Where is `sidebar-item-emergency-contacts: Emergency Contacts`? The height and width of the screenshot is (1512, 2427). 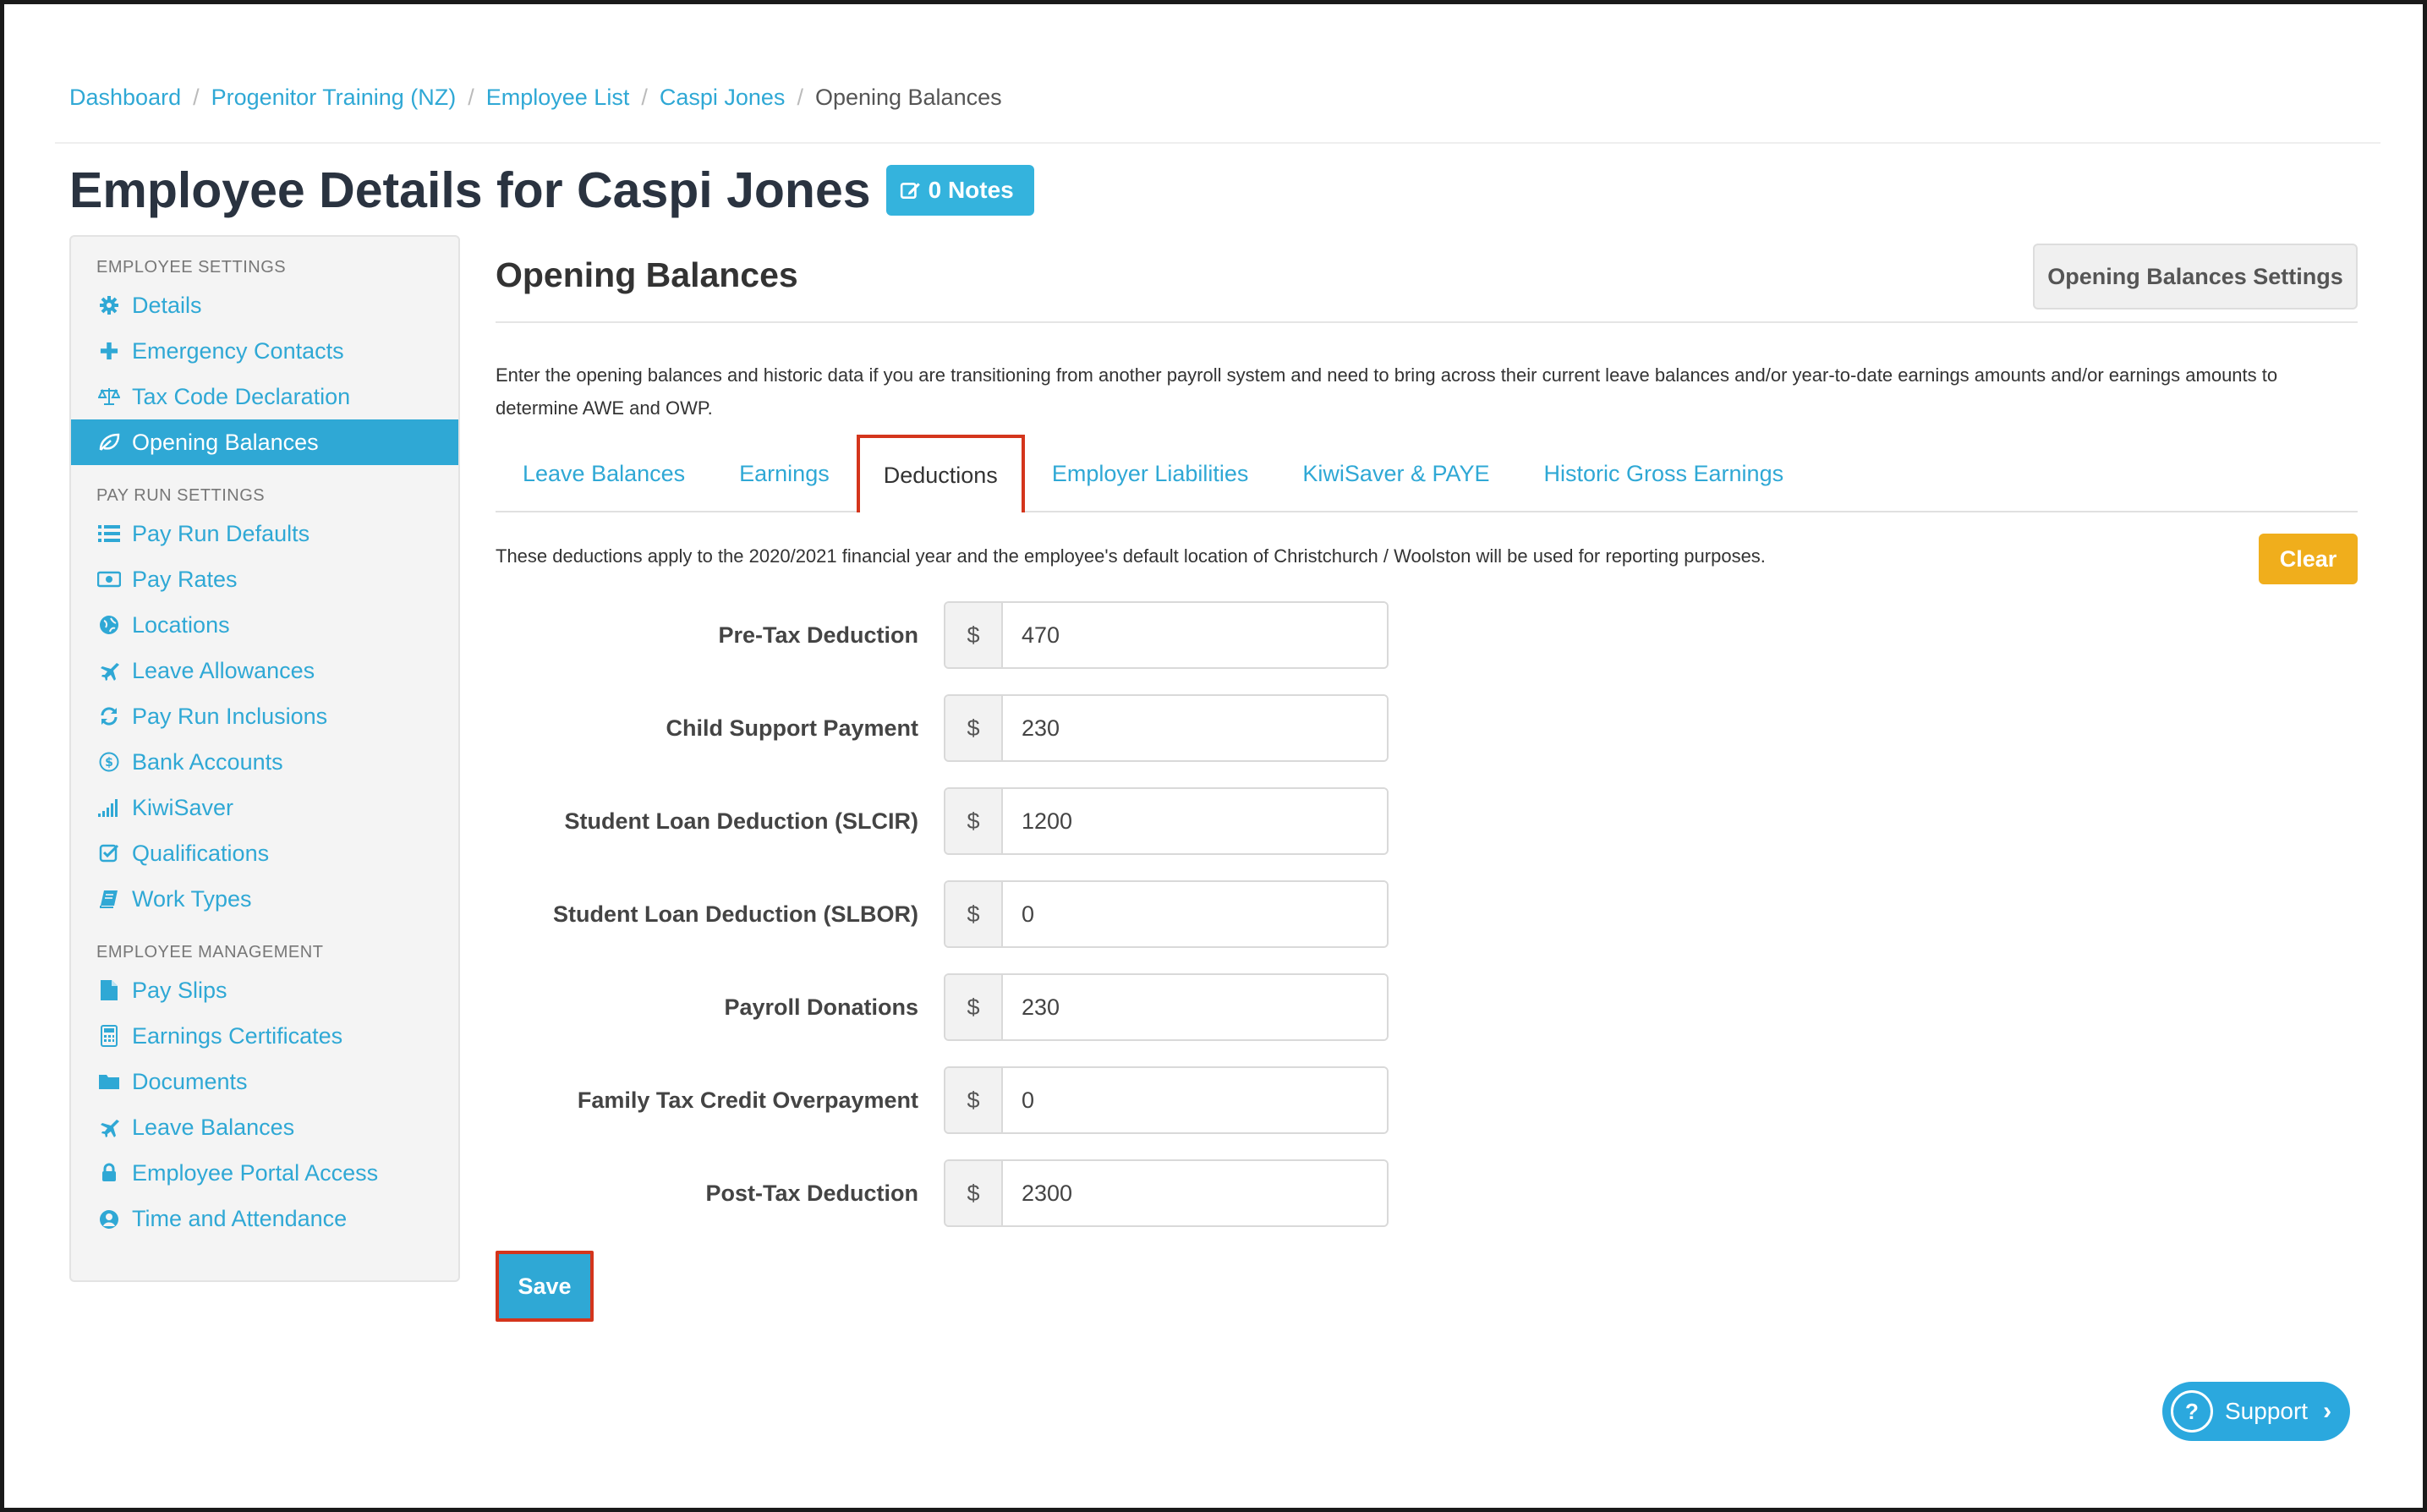
sidebar-item-emergency-contacts: Emergency Contacts is located at coordinates (264, 351).